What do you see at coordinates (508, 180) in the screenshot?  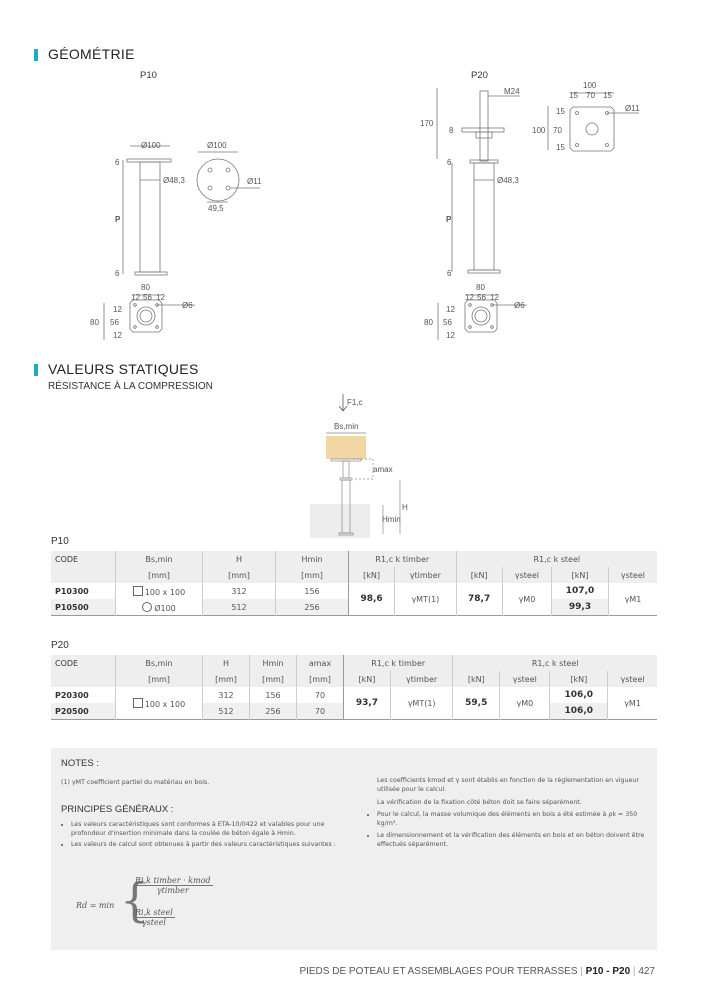 I see `p20-dim: Ø48,3` at bounding box center [508, 180].